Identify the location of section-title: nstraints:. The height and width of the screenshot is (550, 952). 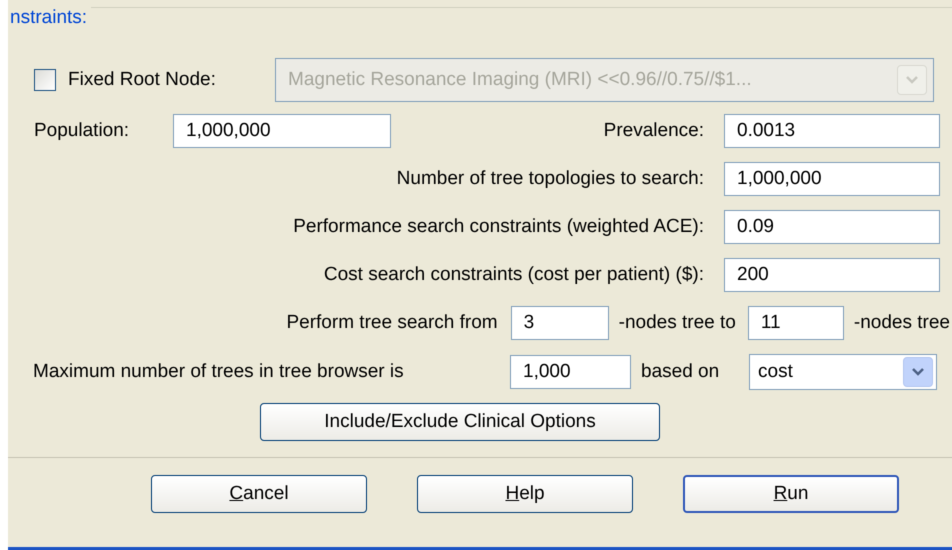
(49, 18).